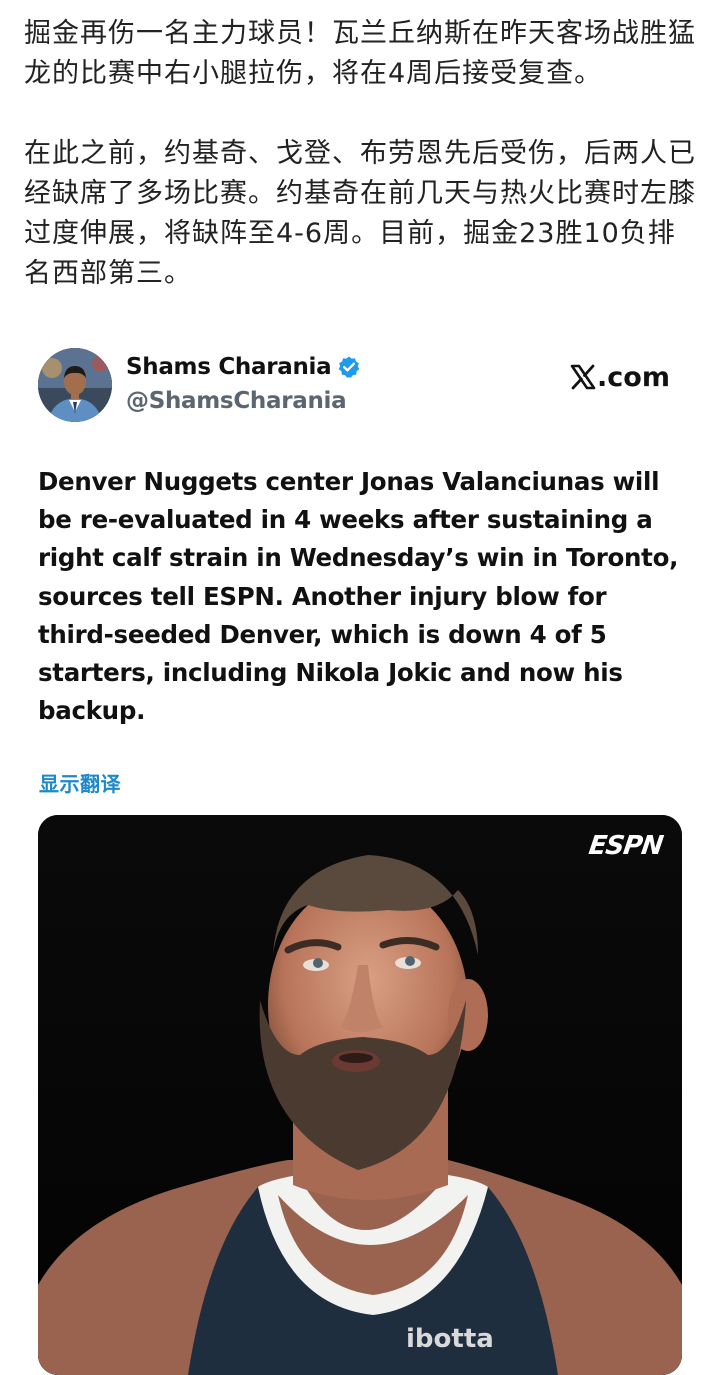 This screenshot has height=1375, width=720. Describe the element at coordinates (358, 388) in the screenshot. I see `tweet-header: Shams Charania @ShamsCharania .com` at that location.